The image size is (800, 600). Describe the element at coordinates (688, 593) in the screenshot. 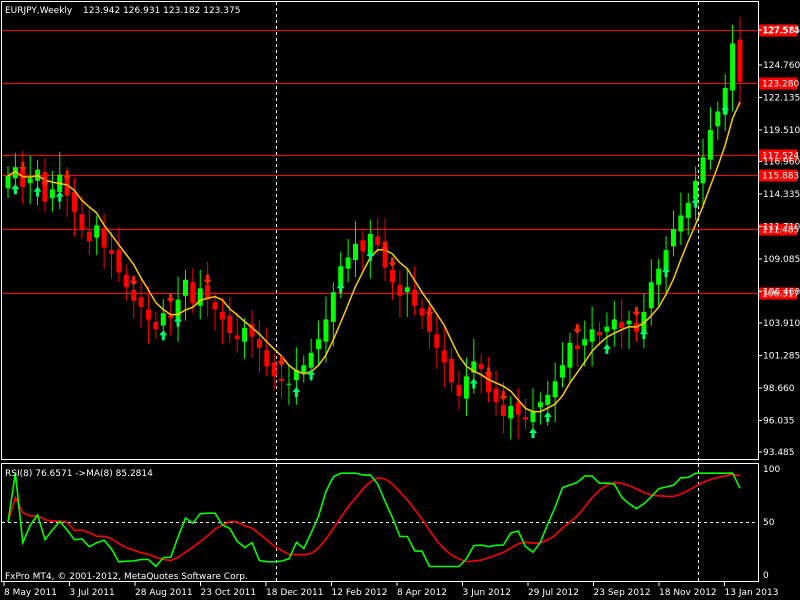

I see `time-tick-label: 18 Nov 2012` at that location.